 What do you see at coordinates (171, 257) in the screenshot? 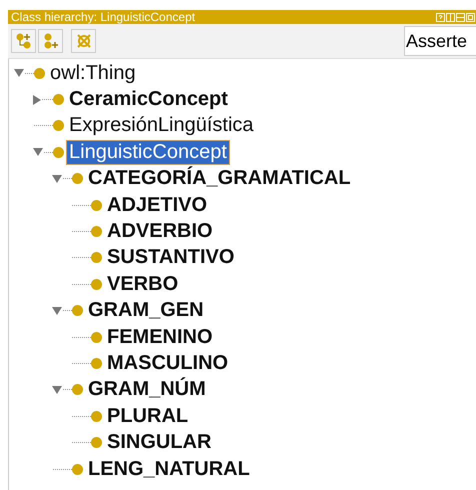
I see `tree-item: SUSTANTIVO` at bounding box center [171, 257].